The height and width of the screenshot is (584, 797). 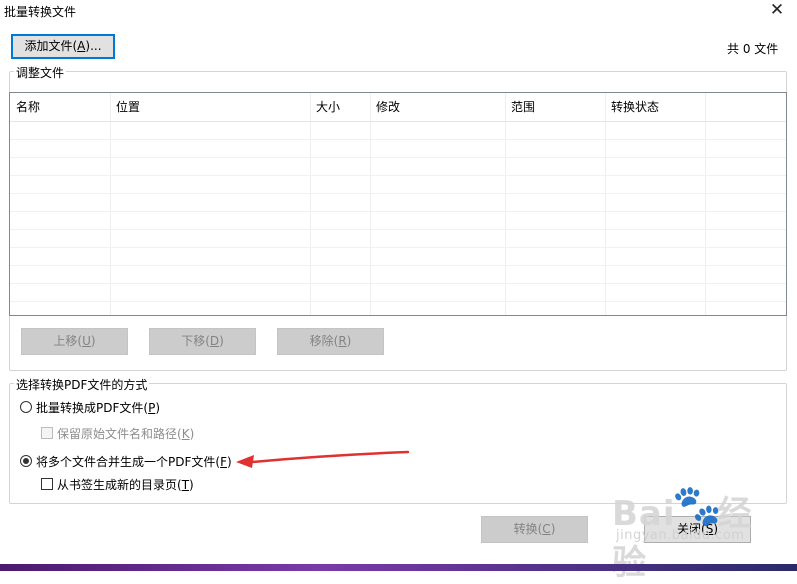 What do you see at coordinates (555, 107) in the screenshot?
I see `column-header-range: 范围` at bounding box center [555, 107].